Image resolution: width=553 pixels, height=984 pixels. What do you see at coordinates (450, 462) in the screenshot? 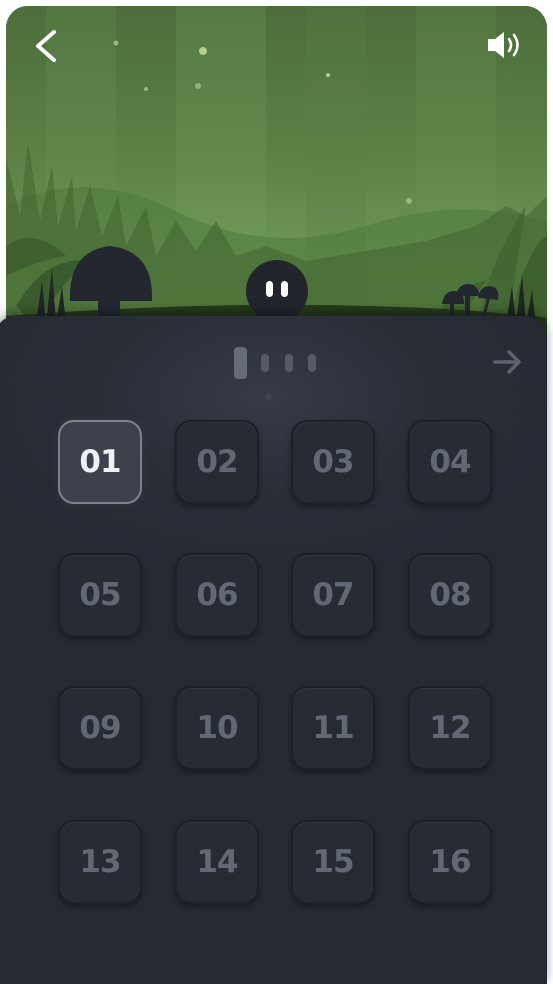
I see `level-button-04: 04` at bounding box center [450, 462].